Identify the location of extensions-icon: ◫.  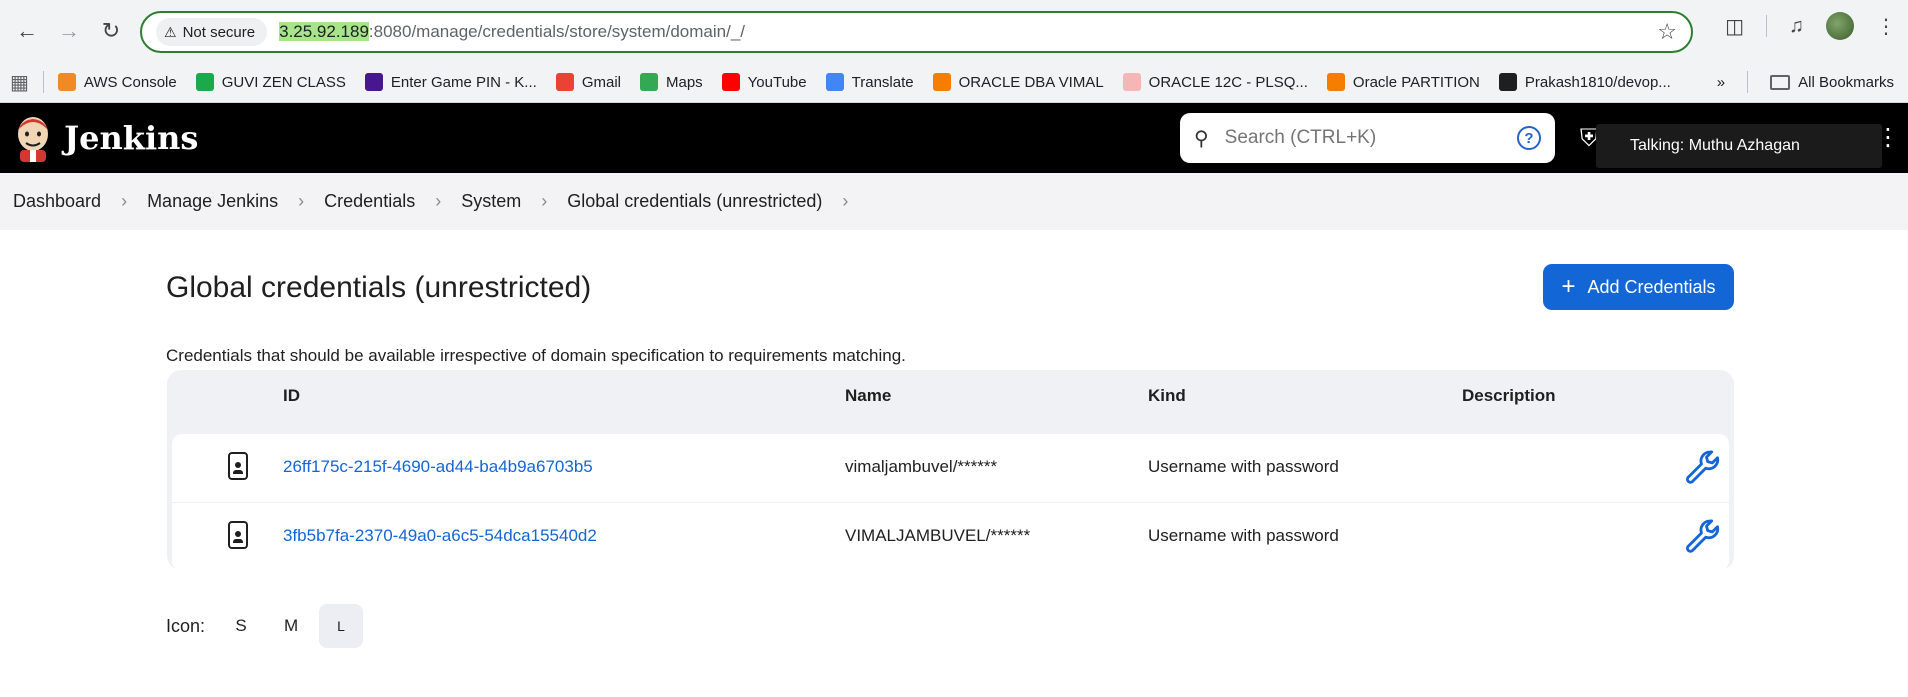
(1734, 26).